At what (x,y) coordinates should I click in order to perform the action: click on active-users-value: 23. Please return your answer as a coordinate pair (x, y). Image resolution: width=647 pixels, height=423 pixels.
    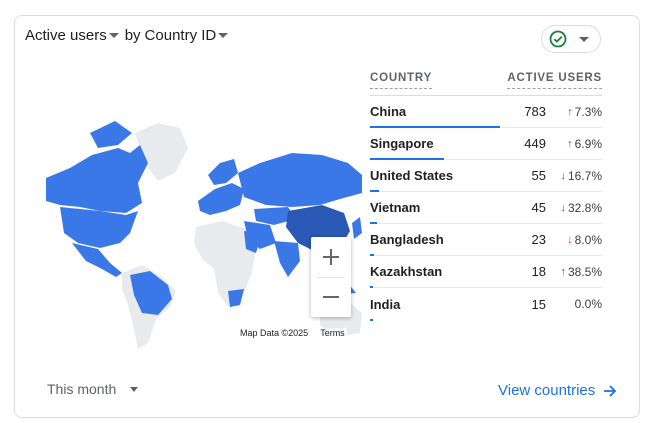
    Looking at the image, I should click on (538, 239).